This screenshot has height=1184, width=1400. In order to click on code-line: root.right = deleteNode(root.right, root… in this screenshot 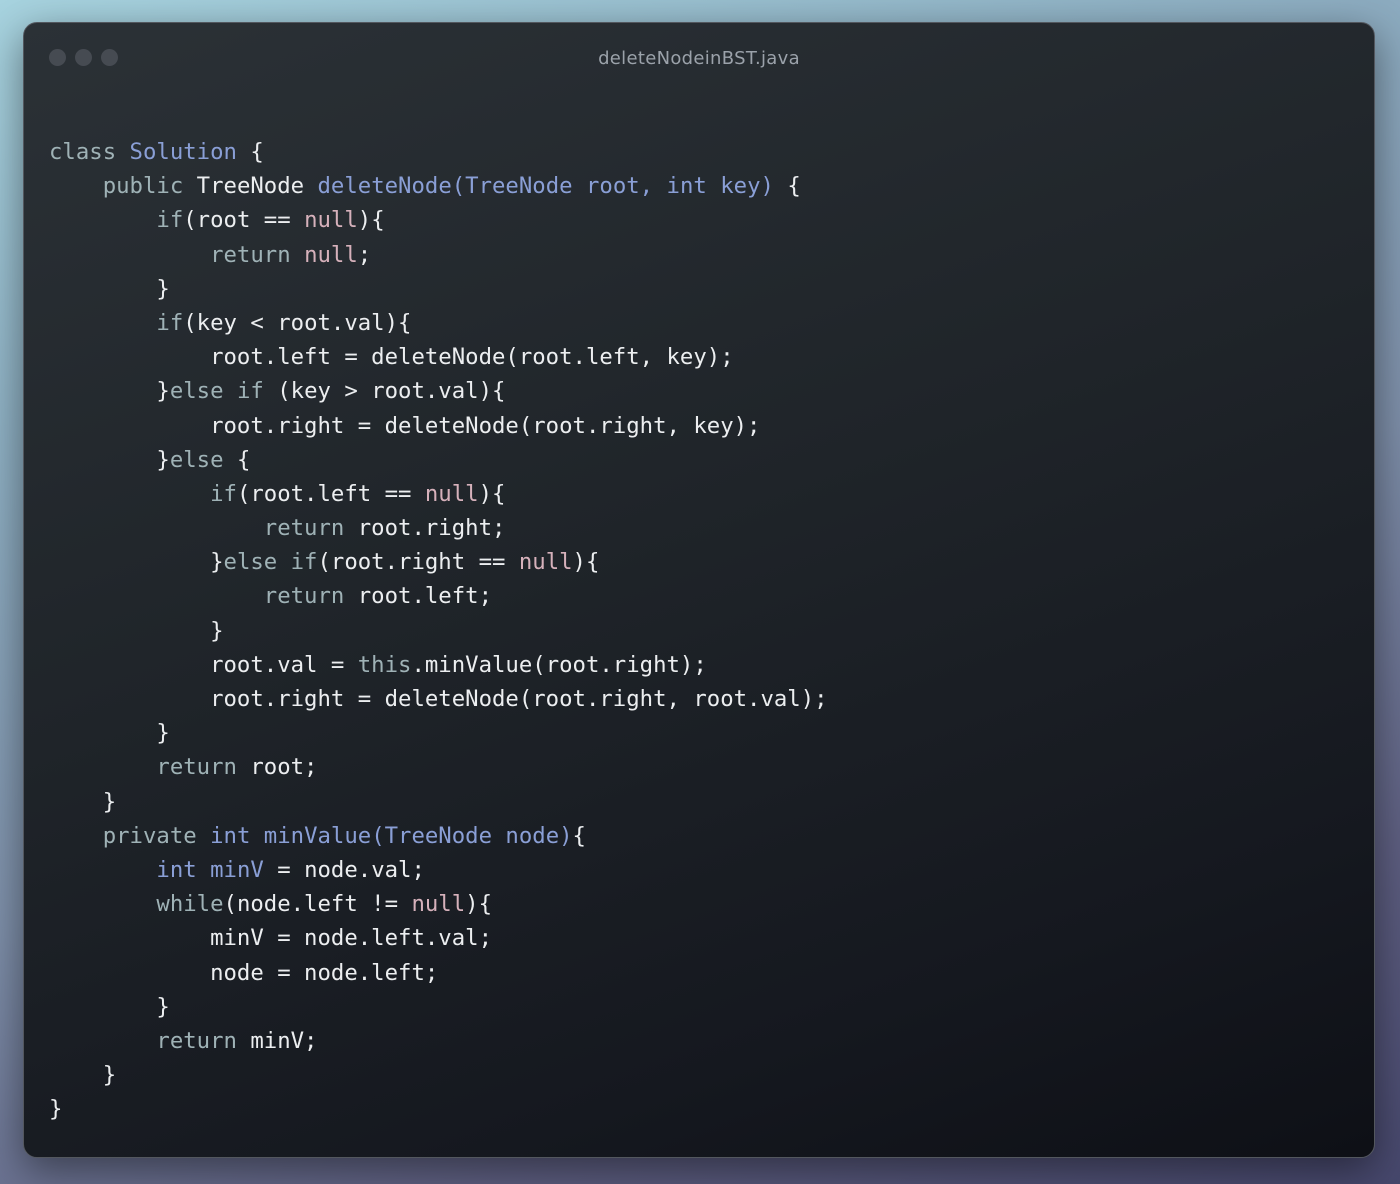, I will do `click(438, 699)`.